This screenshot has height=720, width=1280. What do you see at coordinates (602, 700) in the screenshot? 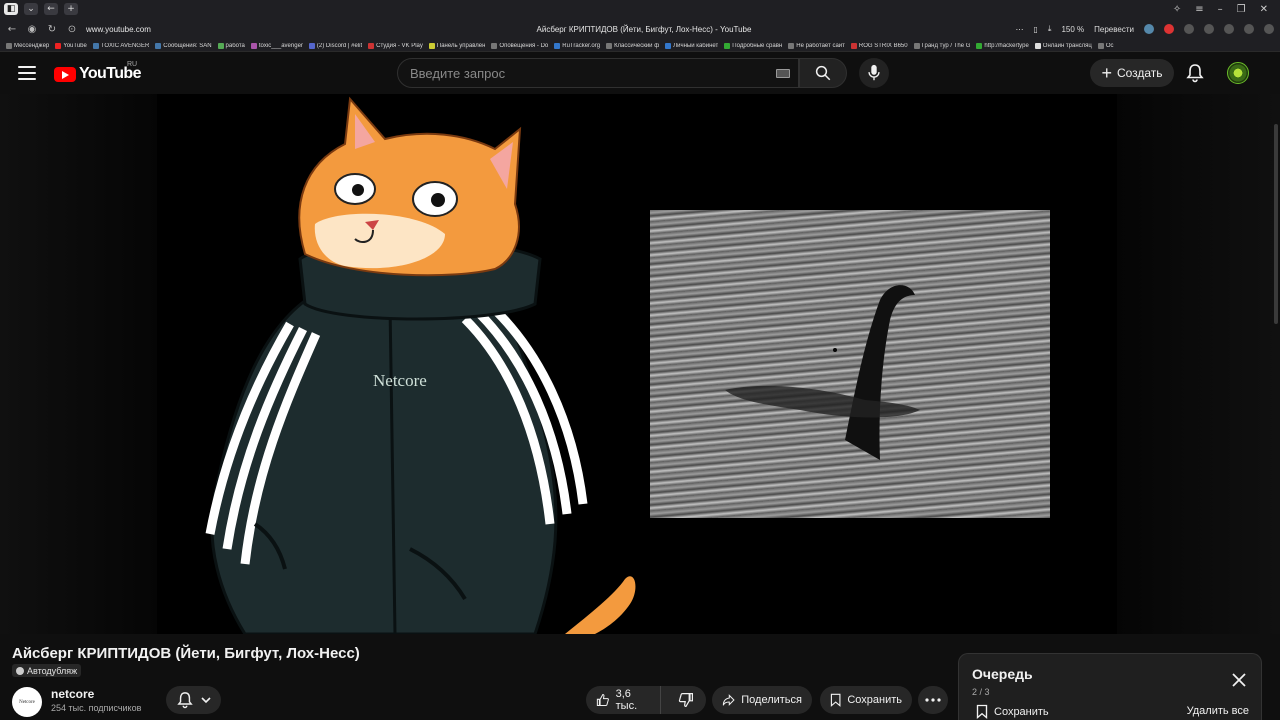
I see `thumbs-up-icon` at bounding box center [602, 700].